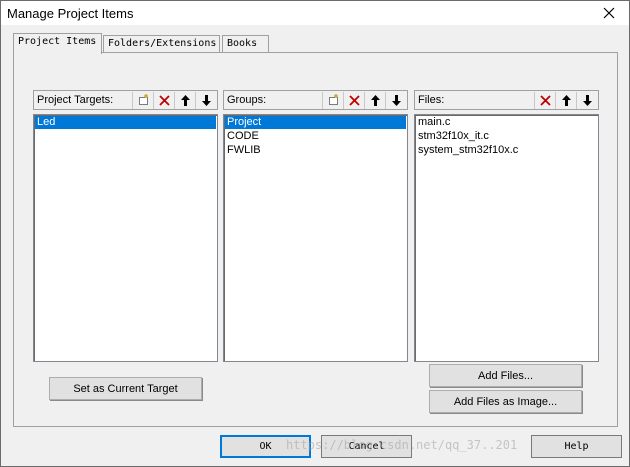 The height and width of the screenshot is (467, 630). Describe the element at coordinates (125, 122) in the screenshot. I see `list-item-target: Led` at that location.